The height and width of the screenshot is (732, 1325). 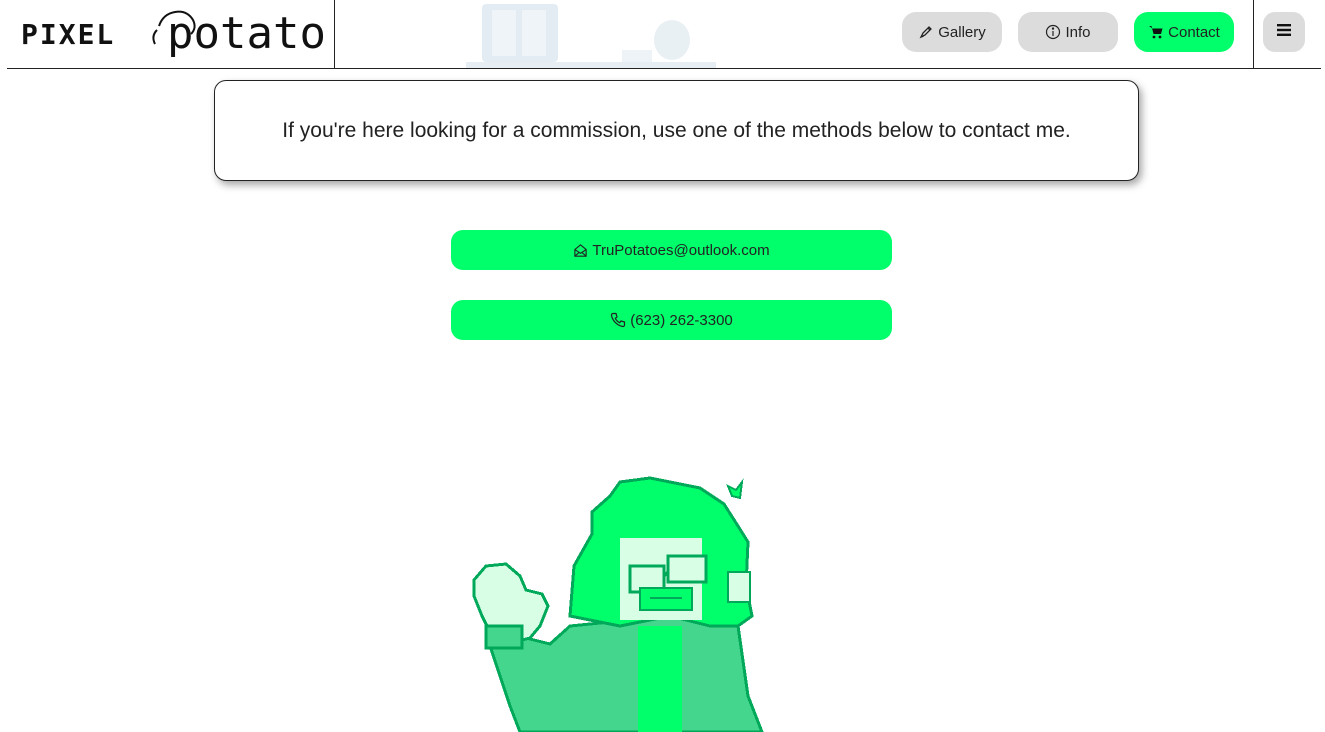 What do you see at coordinates (334, 34) in the screenshot?
I see `header-divider-left` at bounding box center [334, 34].